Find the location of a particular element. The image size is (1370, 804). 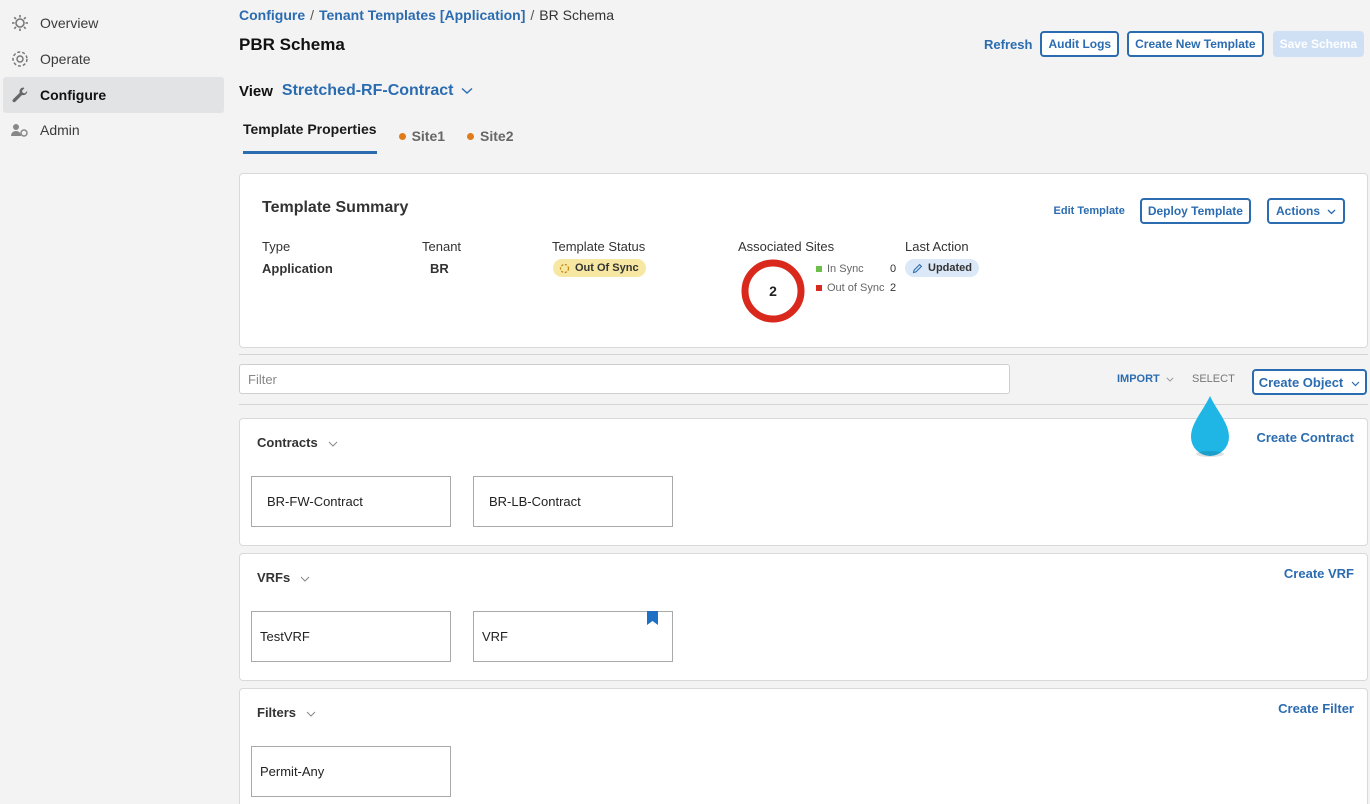

deploy-template-button: Deploy Template is located at coordinates (1195, 211).